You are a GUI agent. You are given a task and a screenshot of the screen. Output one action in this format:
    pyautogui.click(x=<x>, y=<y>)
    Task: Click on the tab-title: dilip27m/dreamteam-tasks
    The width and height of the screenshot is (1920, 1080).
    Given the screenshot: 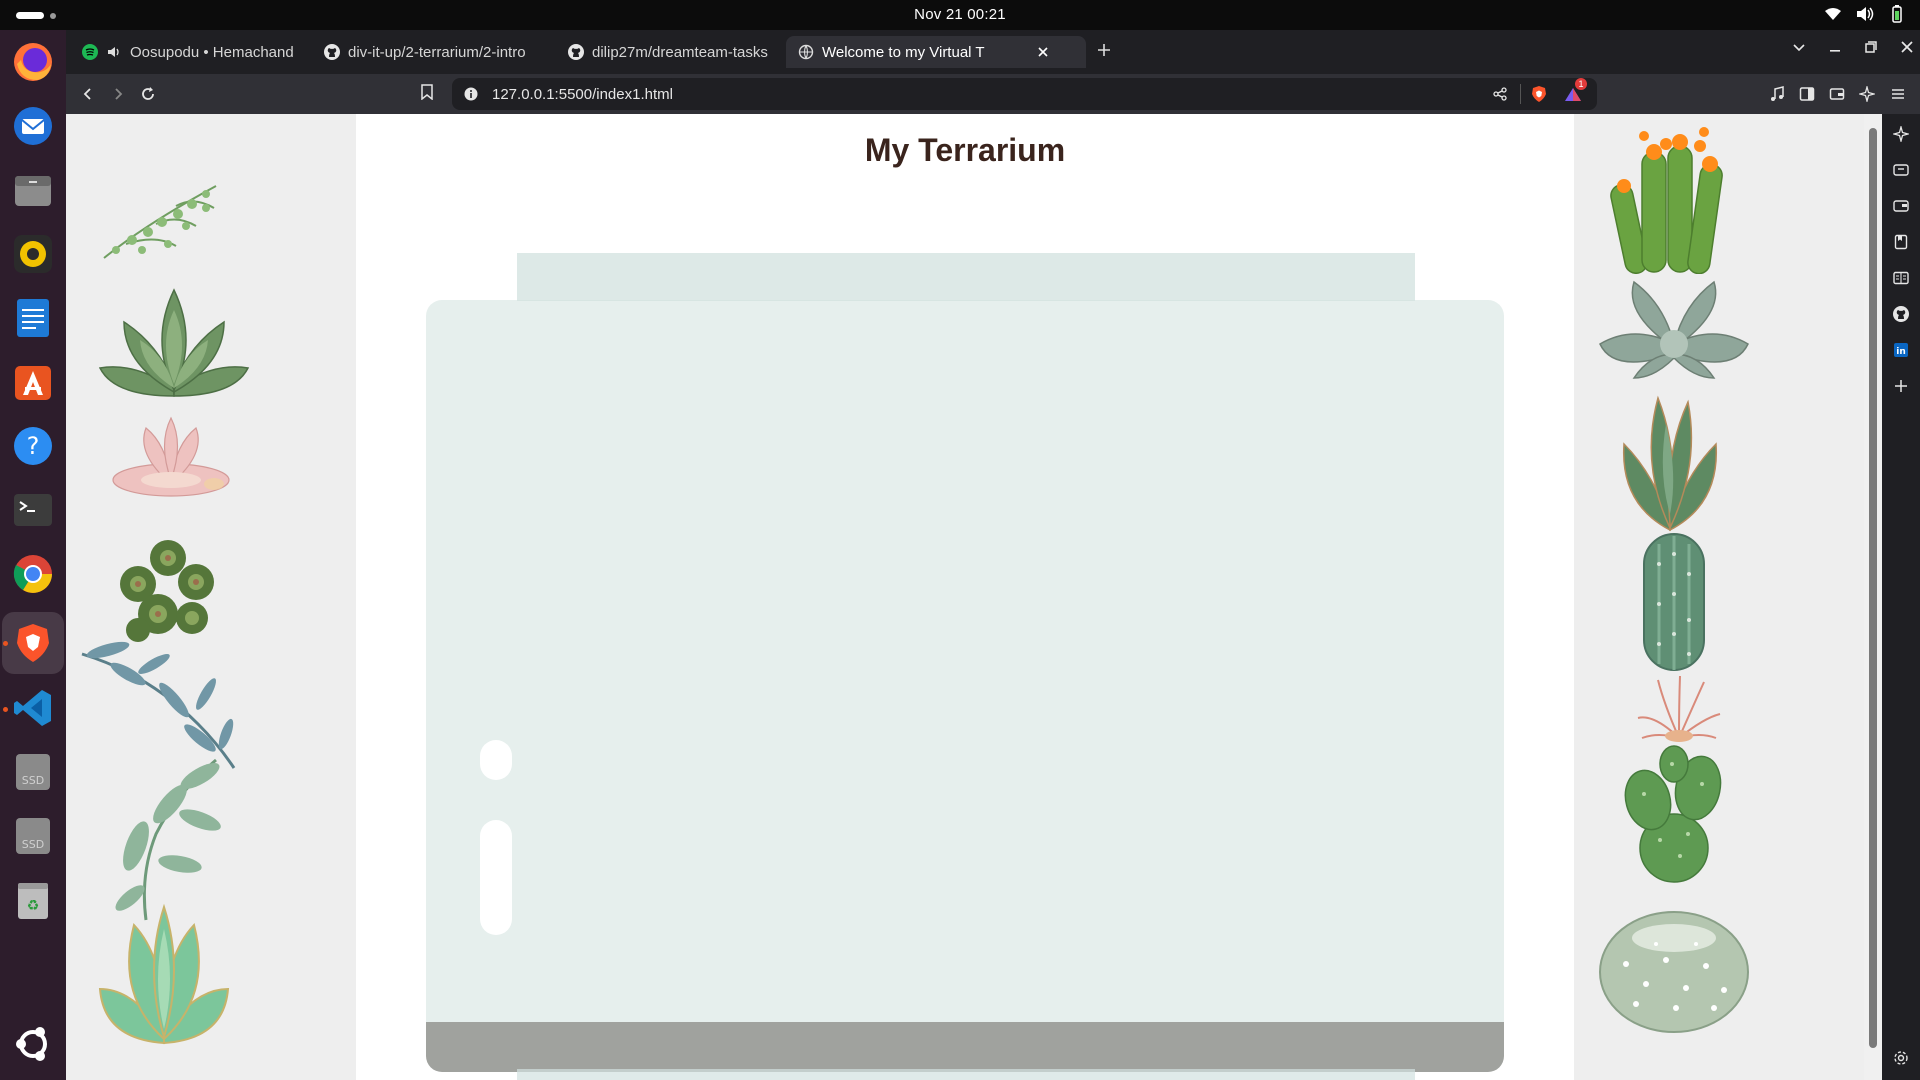 What is the action you would take?
    pyautogui.click(x=680, y=52)
    